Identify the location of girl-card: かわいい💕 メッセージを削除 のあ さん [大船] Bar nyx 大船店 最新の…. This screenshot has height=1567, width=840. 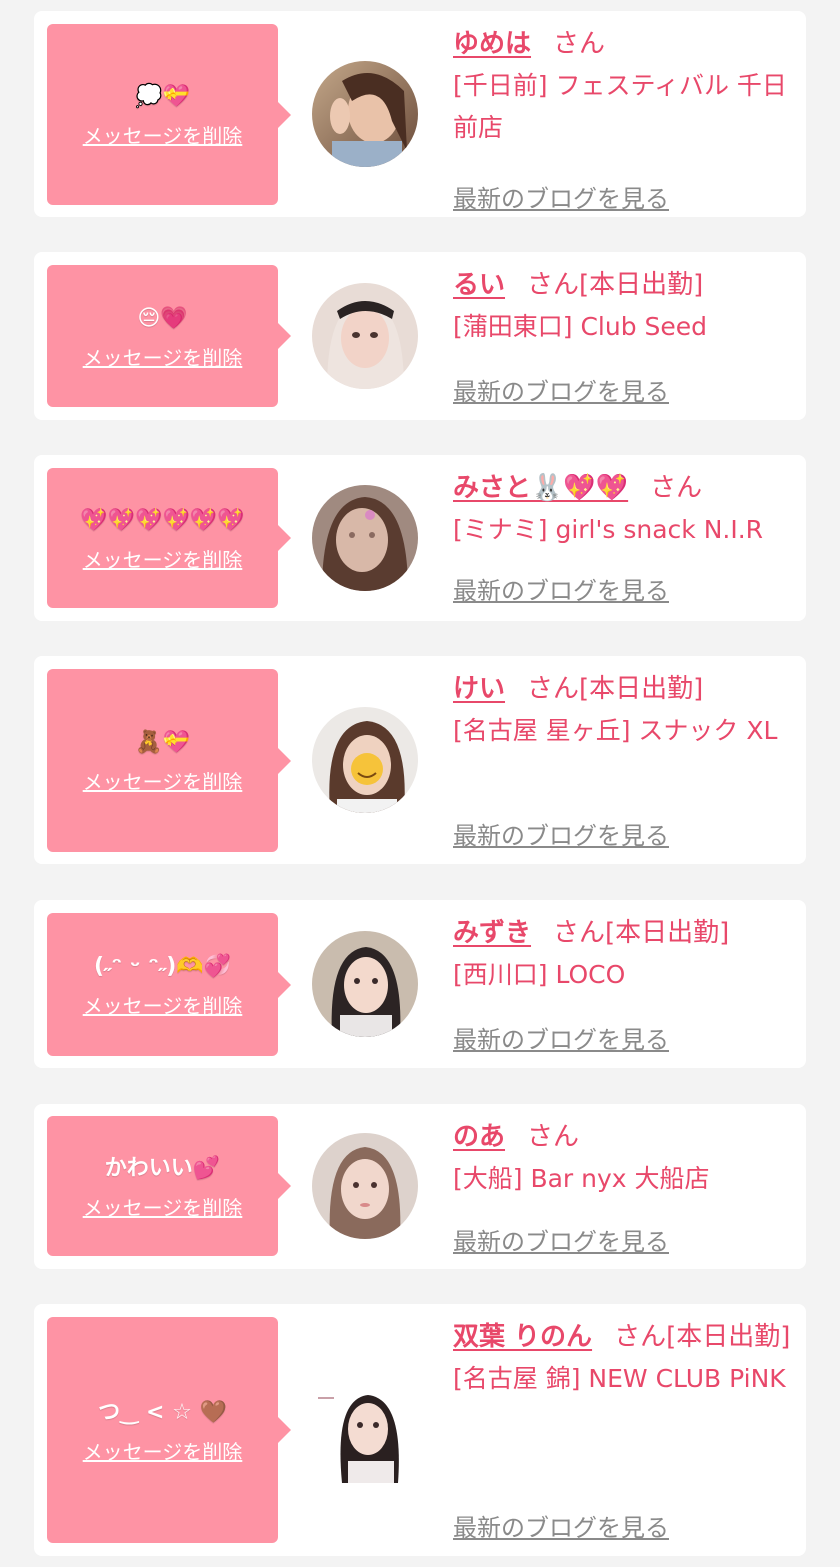
(420, 1186).